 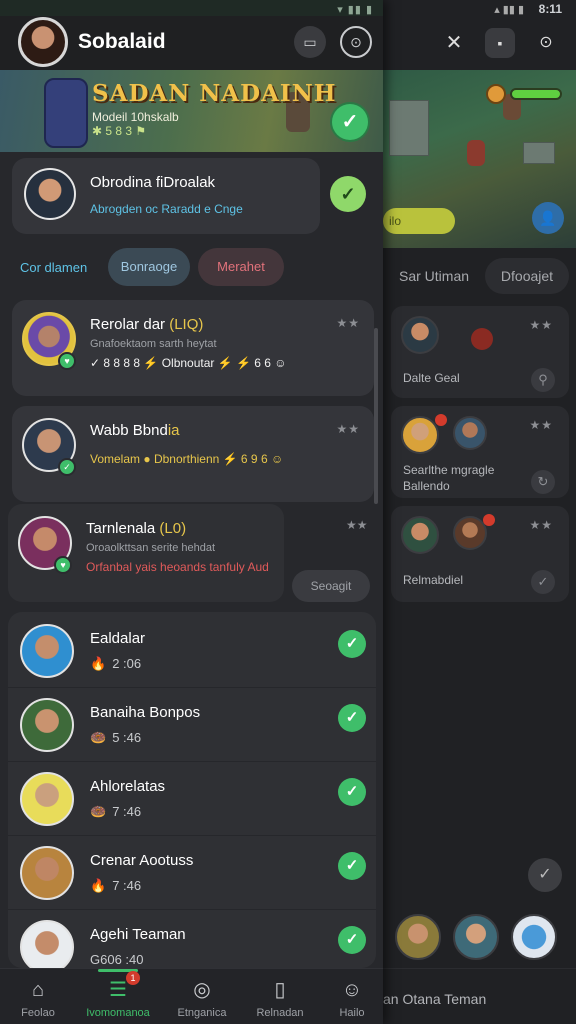 I want to click on bg-coin-icon, so click(x=496, y=94).